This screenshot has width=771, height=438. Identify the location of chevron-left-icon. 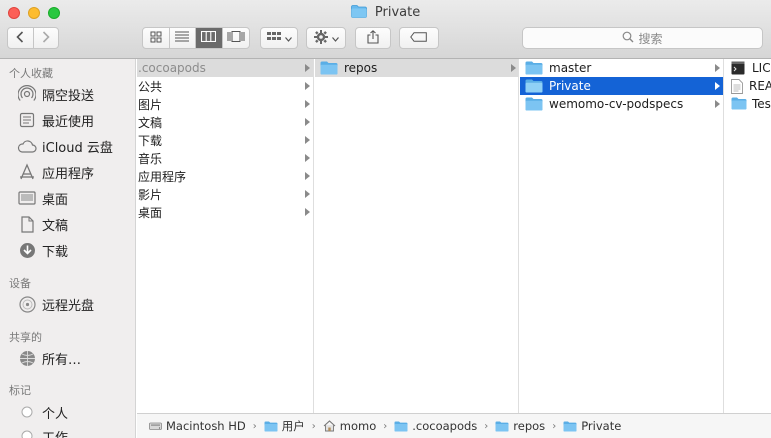
(20, 38).